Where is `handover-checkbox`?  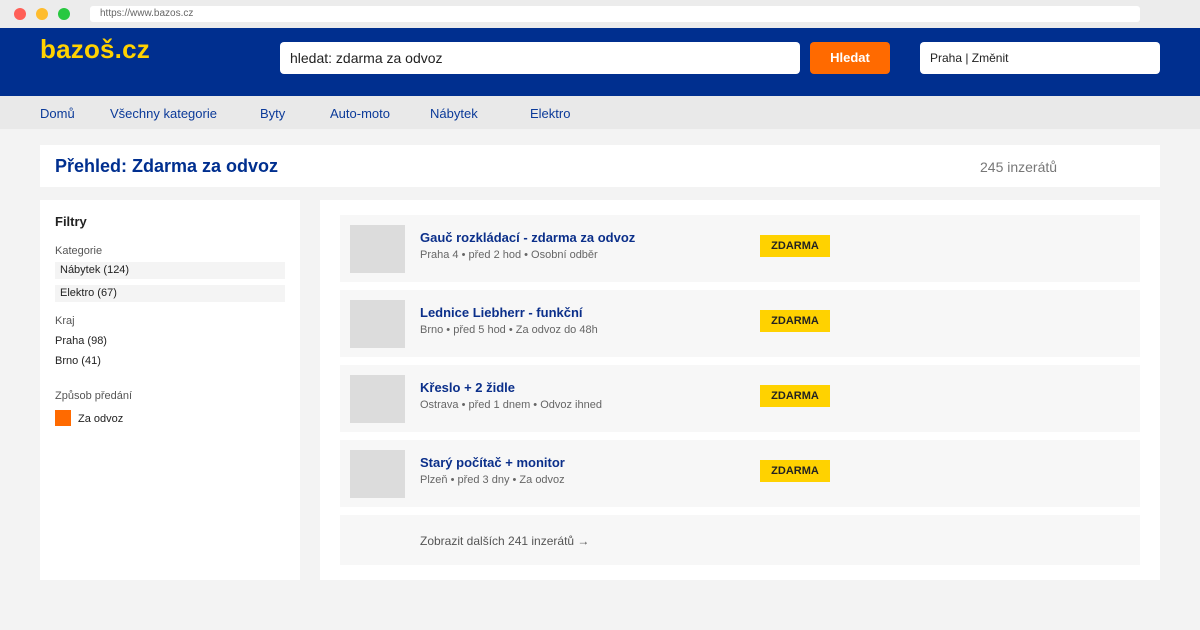
handover-checkbox is located at coordinates (63, 418).